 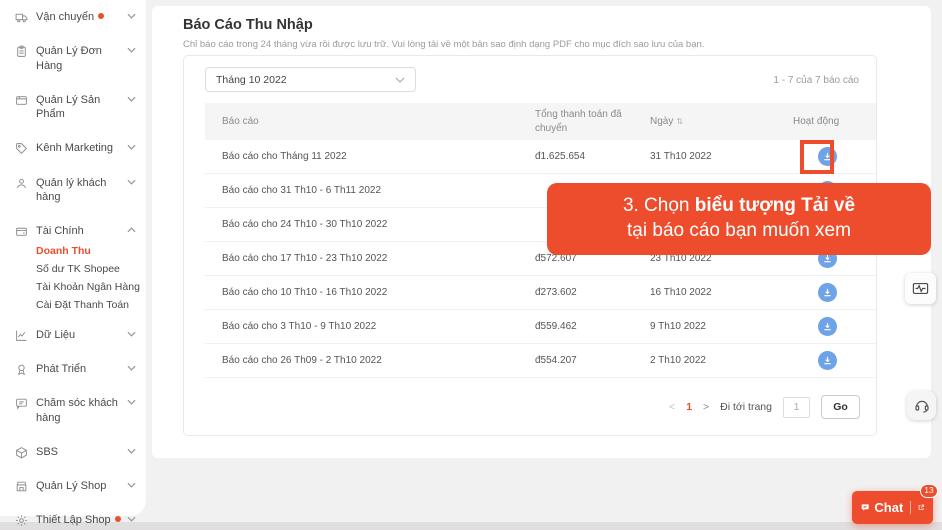 I want to click on truck-icon, so click(x=21, y=17).